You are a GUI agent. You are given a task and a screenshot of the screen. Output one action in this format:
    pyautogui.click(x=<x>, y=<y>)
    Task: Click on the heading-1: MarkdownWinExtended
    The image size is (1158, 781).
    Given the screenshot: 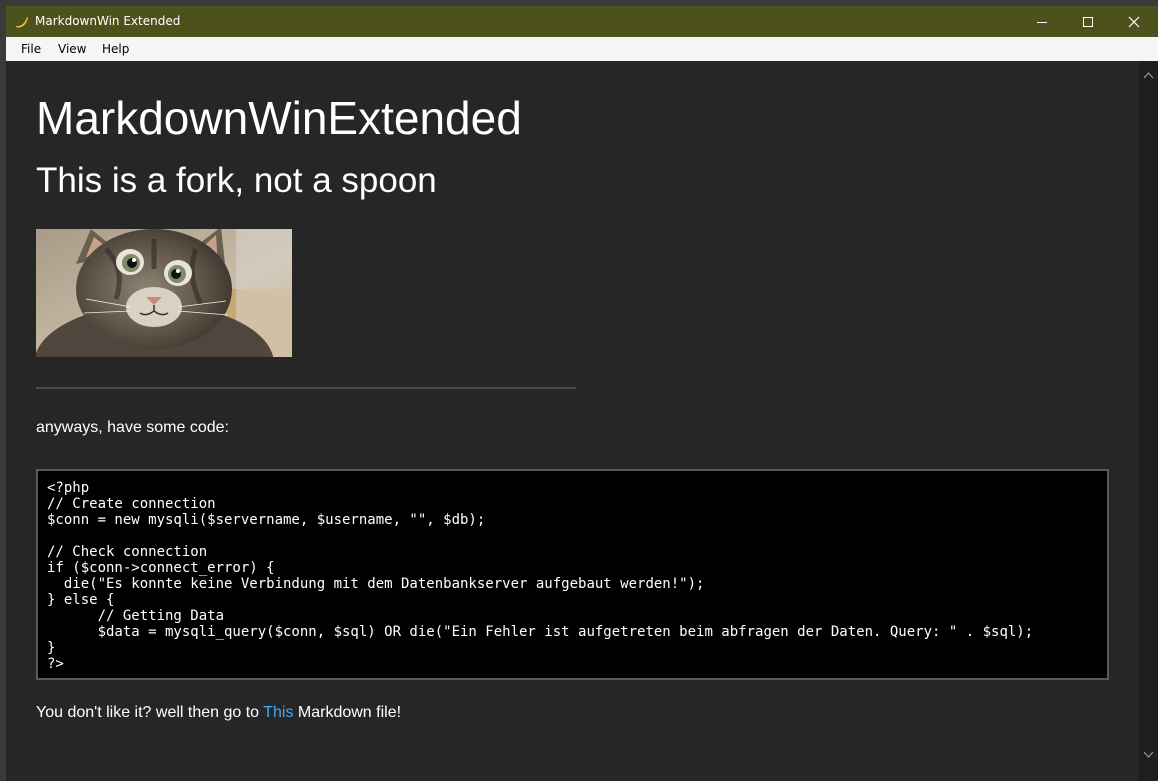 What is the action you would take?
    pyautogui.click(x=279, y=118)
    